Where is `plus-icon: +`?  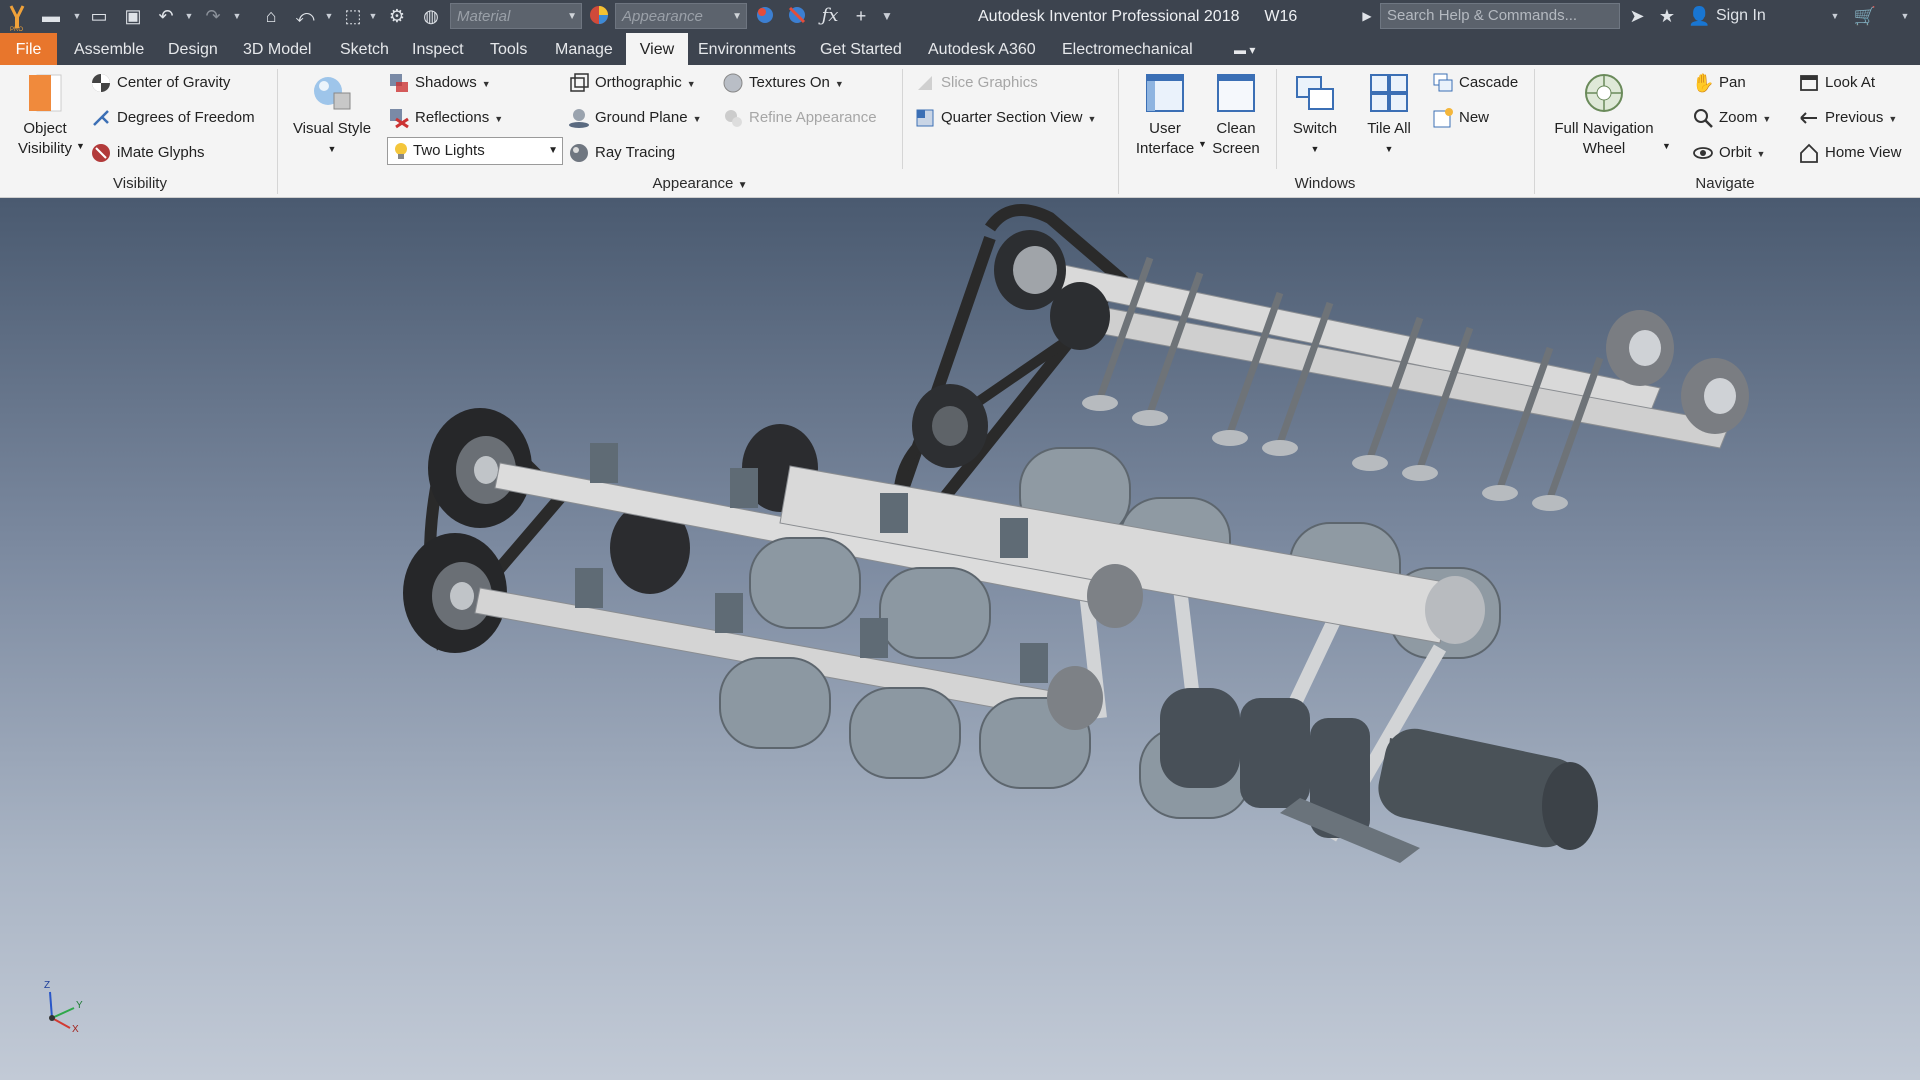 plus-icon: + is located at coordinates (861, 16).